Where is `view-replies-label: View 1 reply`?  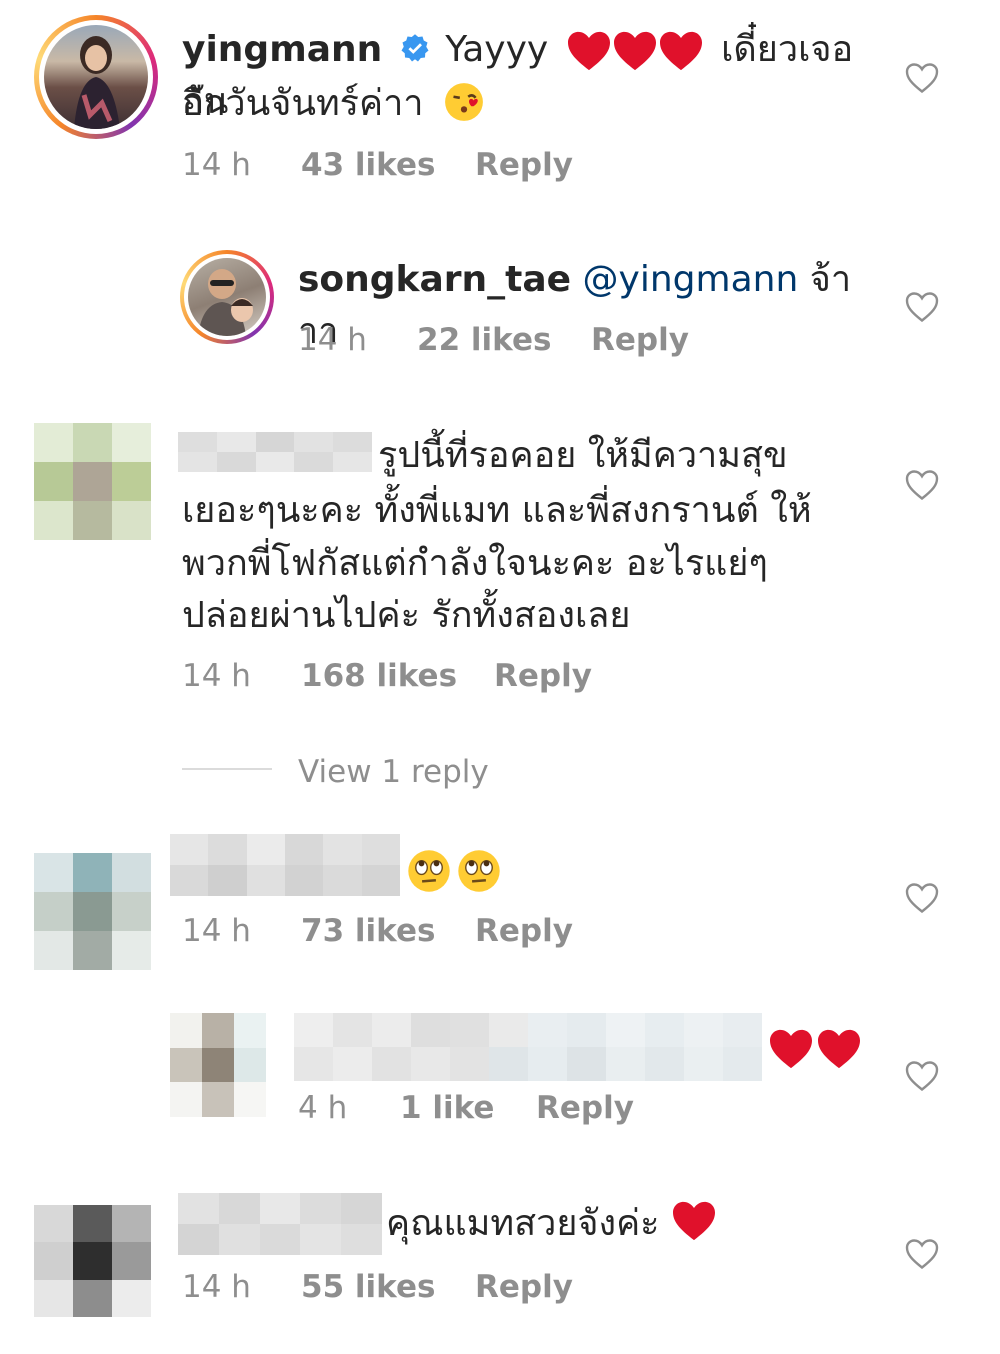 view-replies-label: View 1 reply is located at coordinates (393, 772).